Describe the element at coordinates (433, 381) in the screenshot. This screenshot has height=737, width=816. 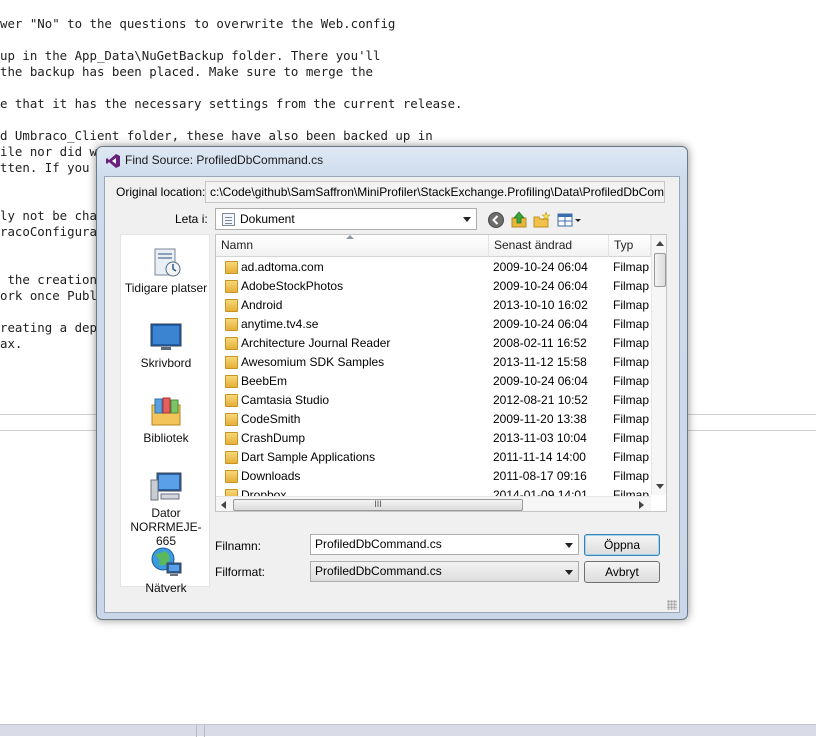
I see `file-row: BeebEm 2009-10-24 06:04 Filmap` at that location.